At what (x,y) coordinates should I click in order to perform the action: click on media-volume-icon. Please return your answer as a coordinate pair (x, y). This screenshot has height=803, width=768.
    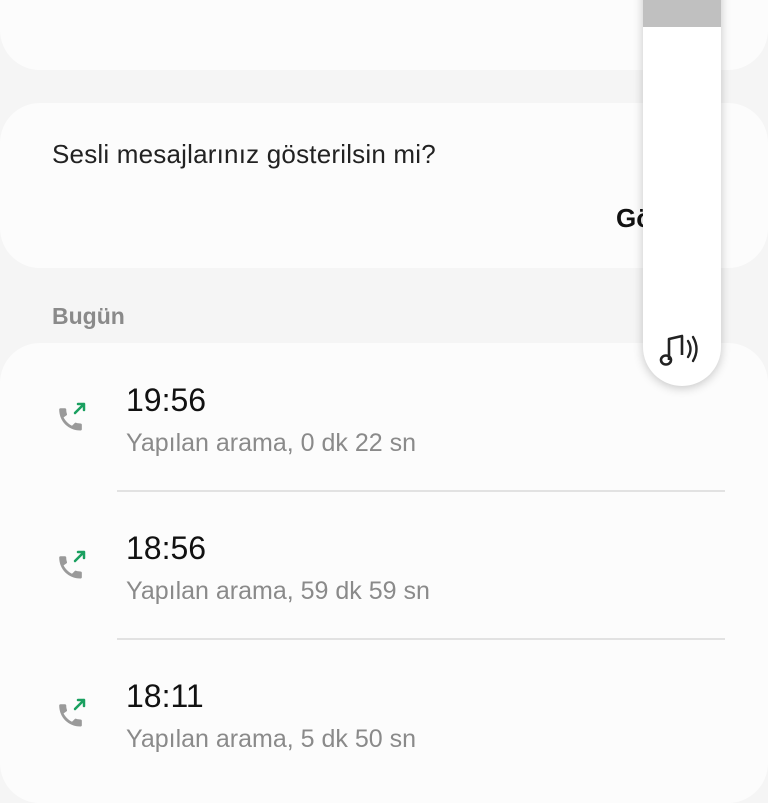
    Looking at the image, I should click on (682, 349).